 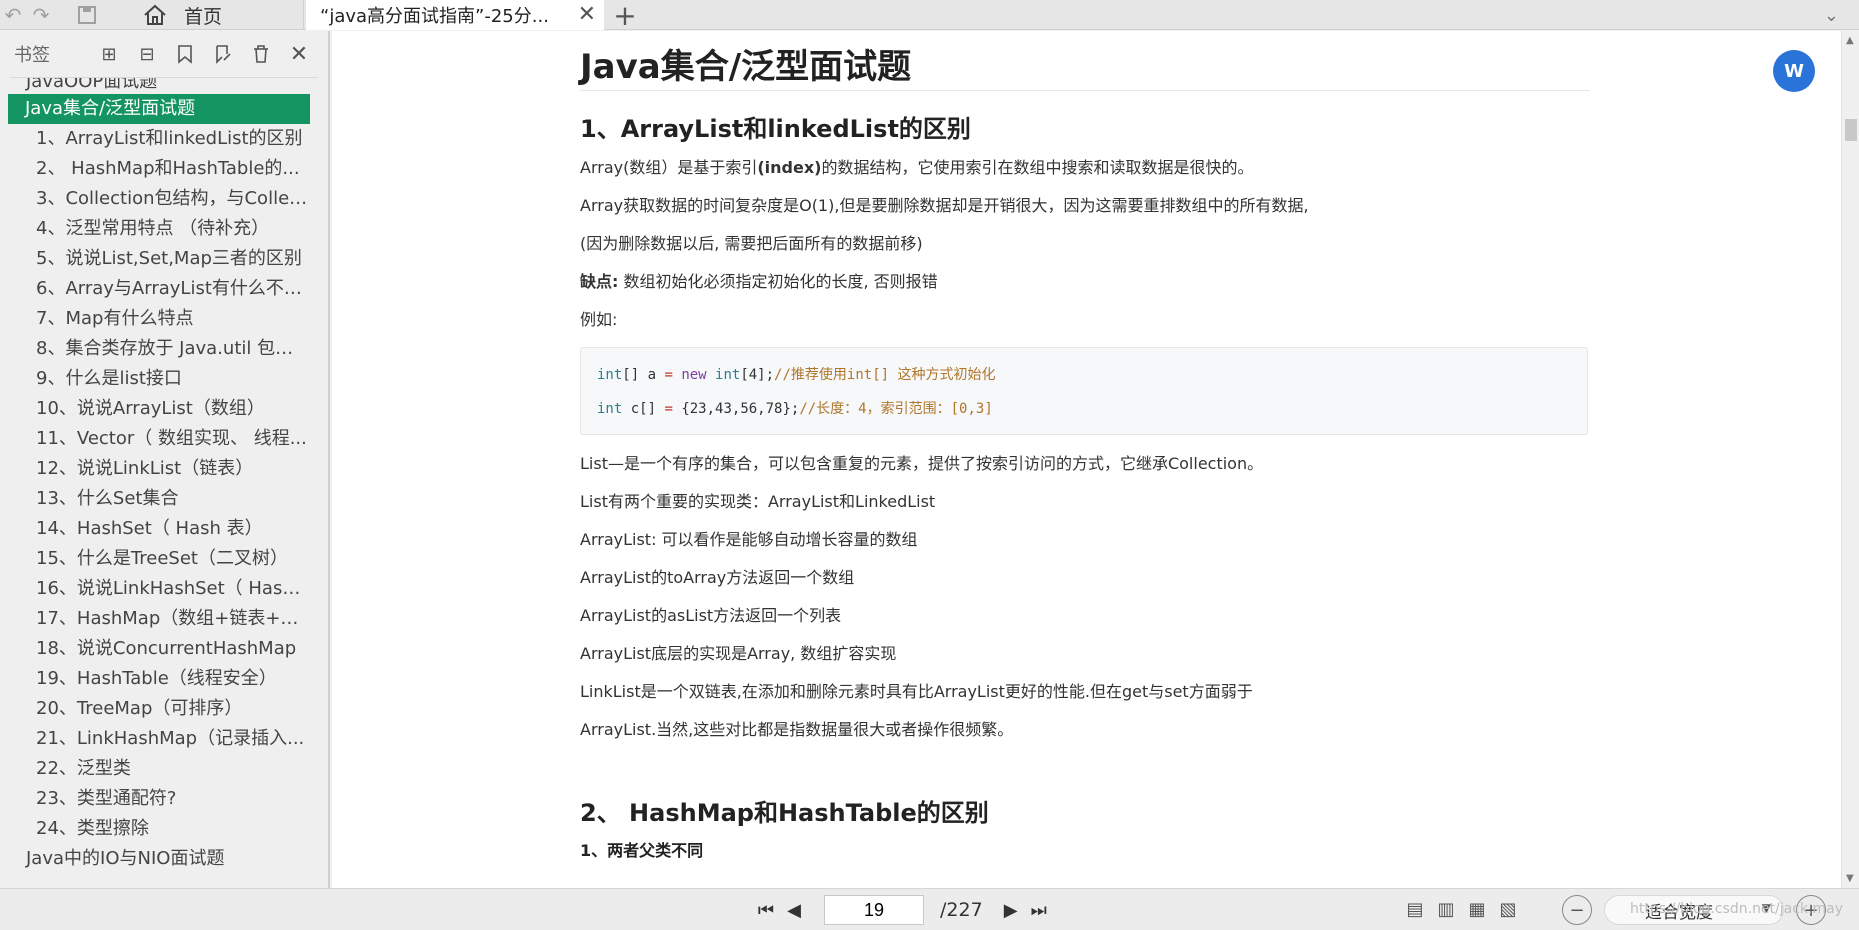 I want to click on sidebar-item: 14、HashSet（ Hash 表）, so click(x=155, y=529).